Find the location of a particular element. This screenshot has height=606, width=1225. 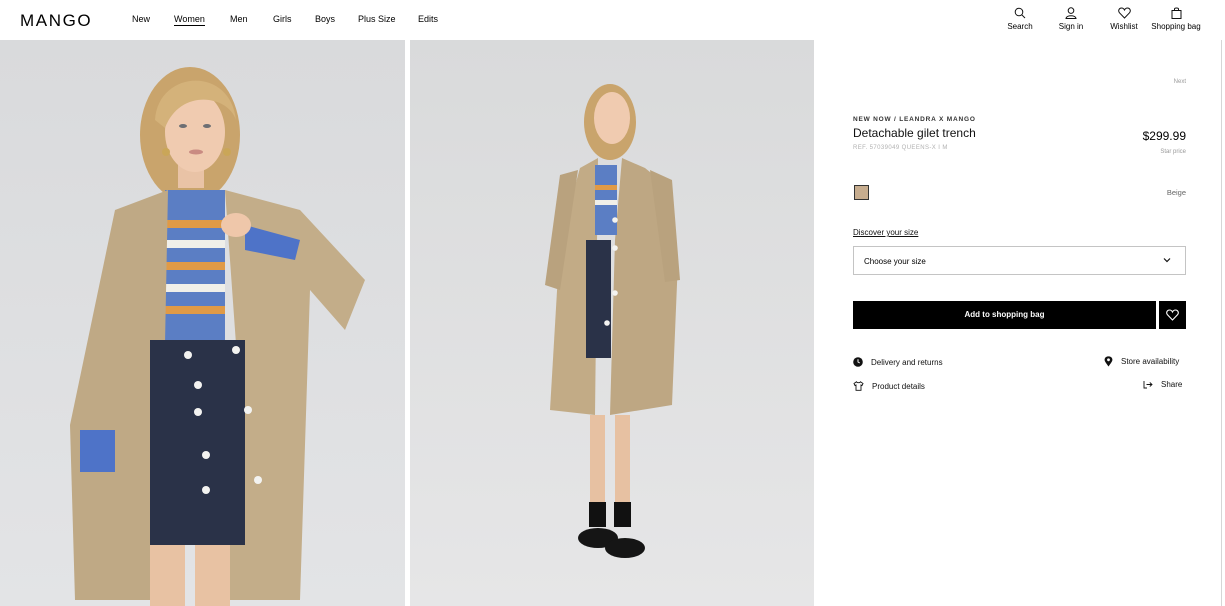

nav-new: New is located at coordinates (141, 19).